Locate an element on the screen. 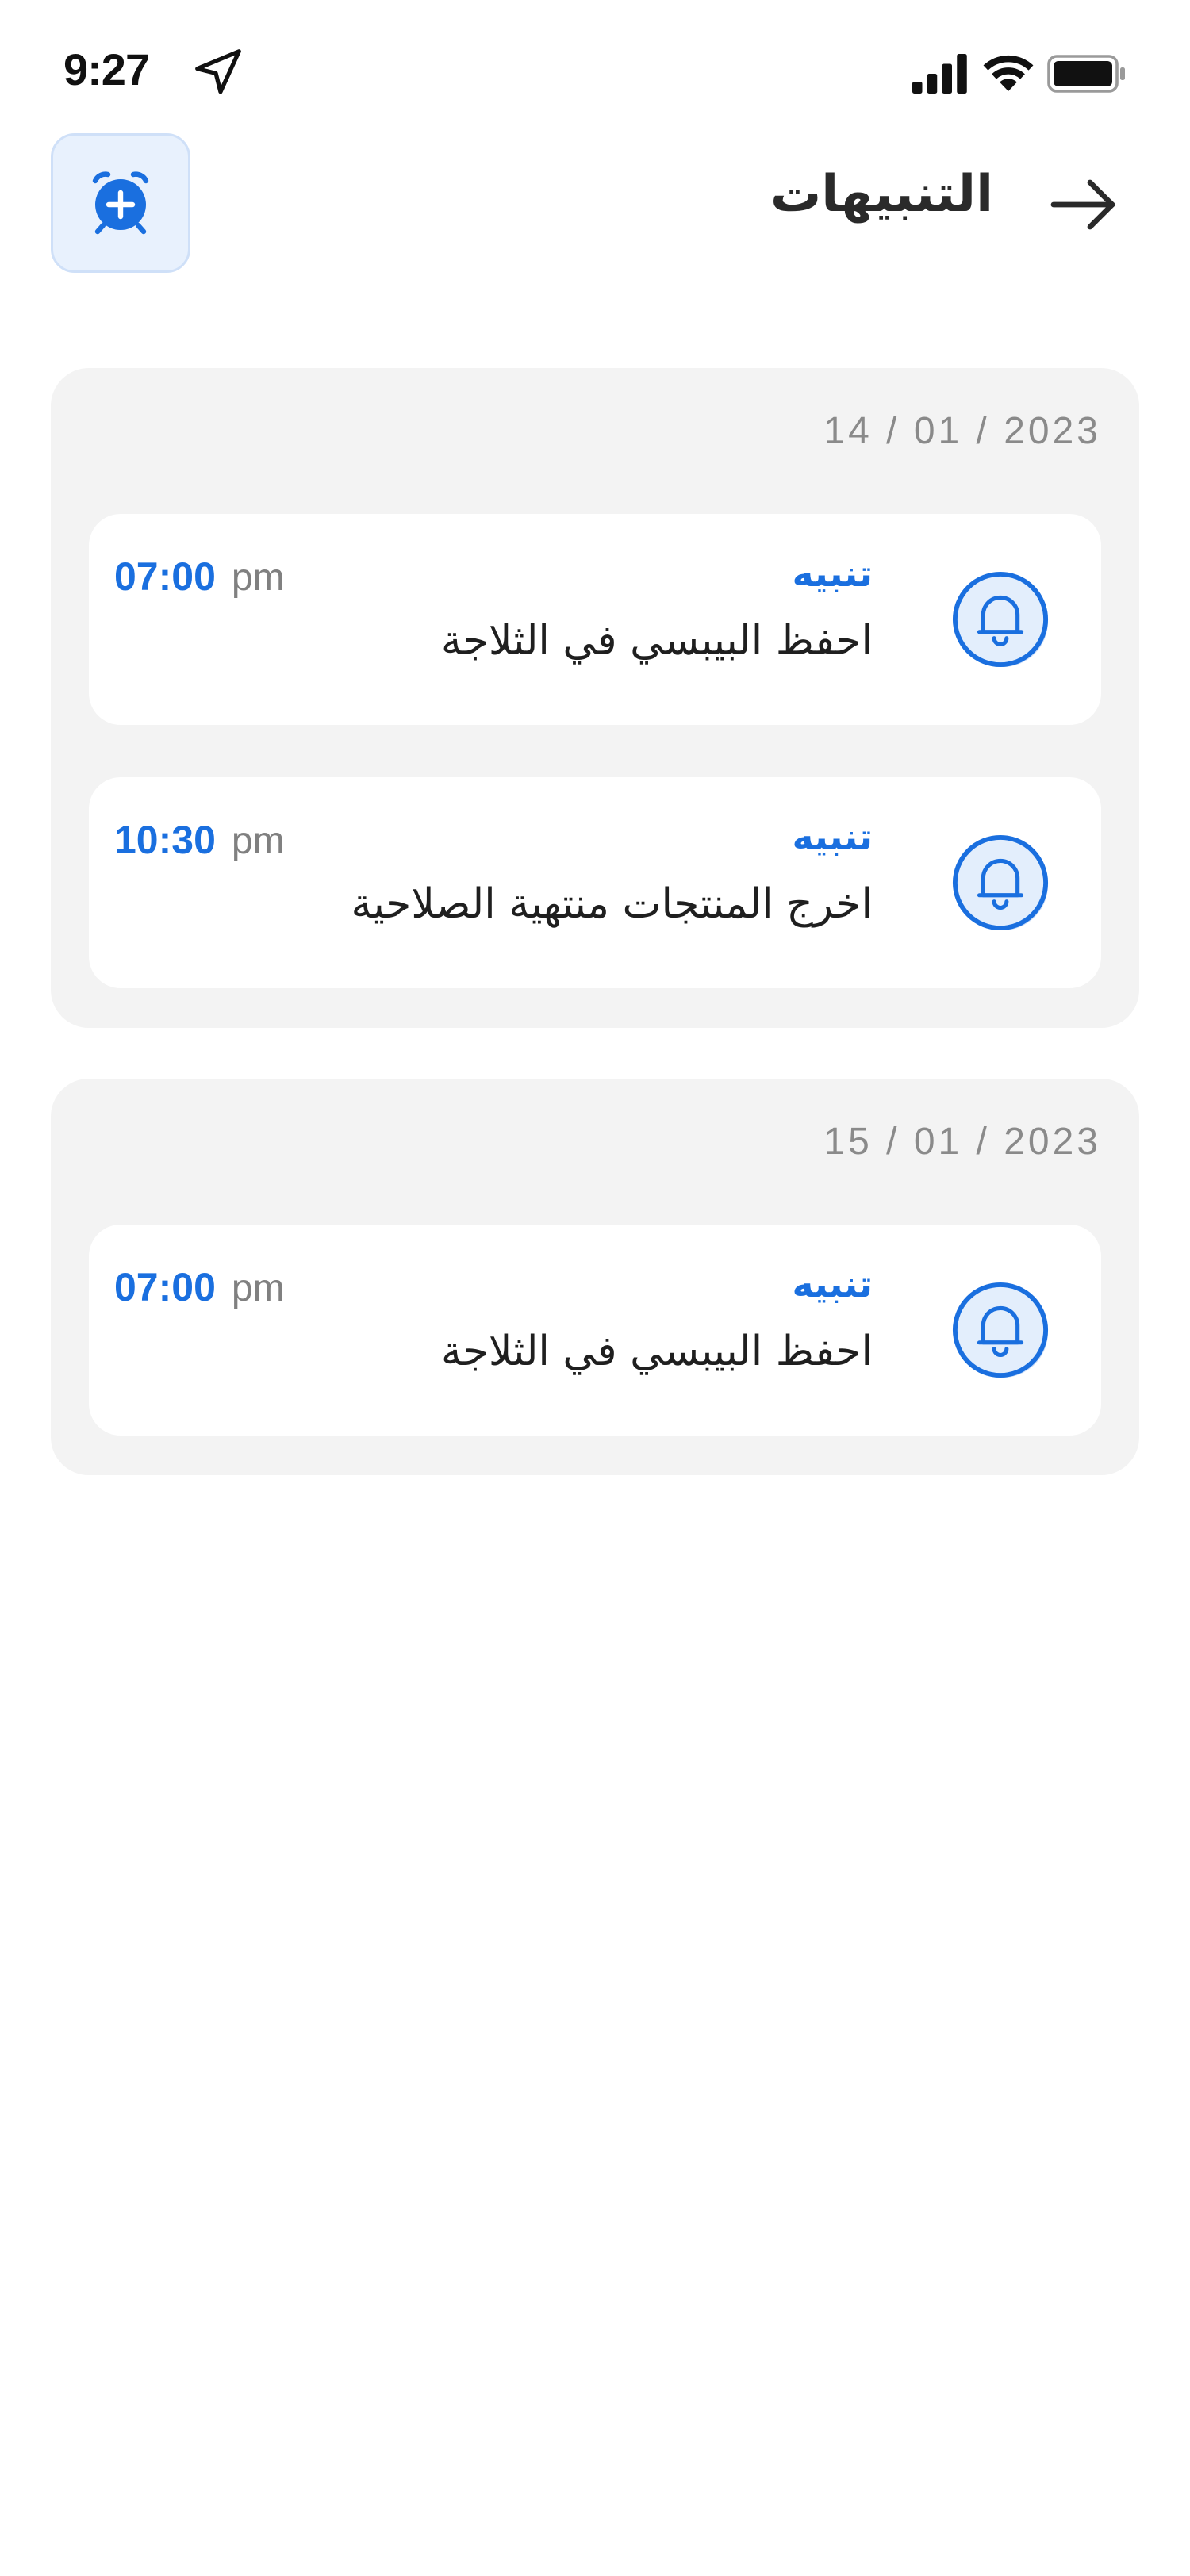 The height and width of the screenshot is (2576, 1190). group-date: 15 / 01 / 2023 is located at coordinates (962, 1142).